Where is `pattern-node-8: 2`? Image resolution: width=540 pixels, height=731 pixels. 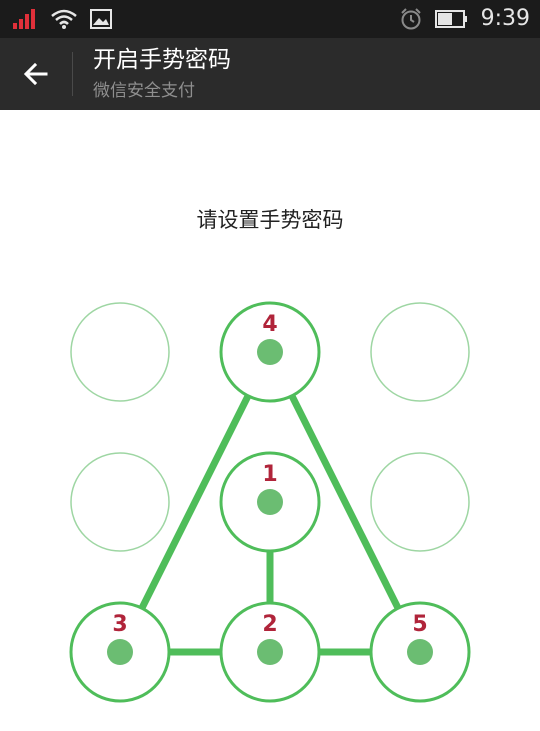 pattern-node-8: 2 is located at coordinates (270, 652).